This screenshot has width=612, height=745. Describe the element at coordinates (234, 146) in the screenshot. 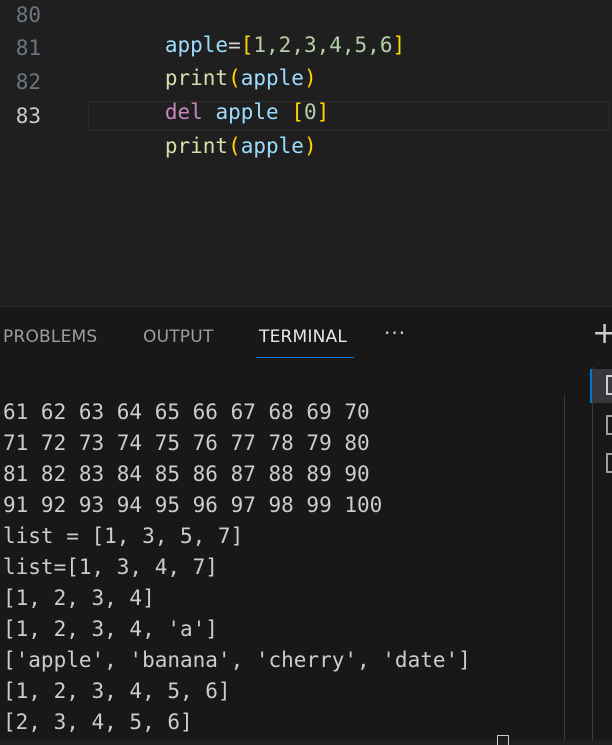

I see `code-token: (` at that location.